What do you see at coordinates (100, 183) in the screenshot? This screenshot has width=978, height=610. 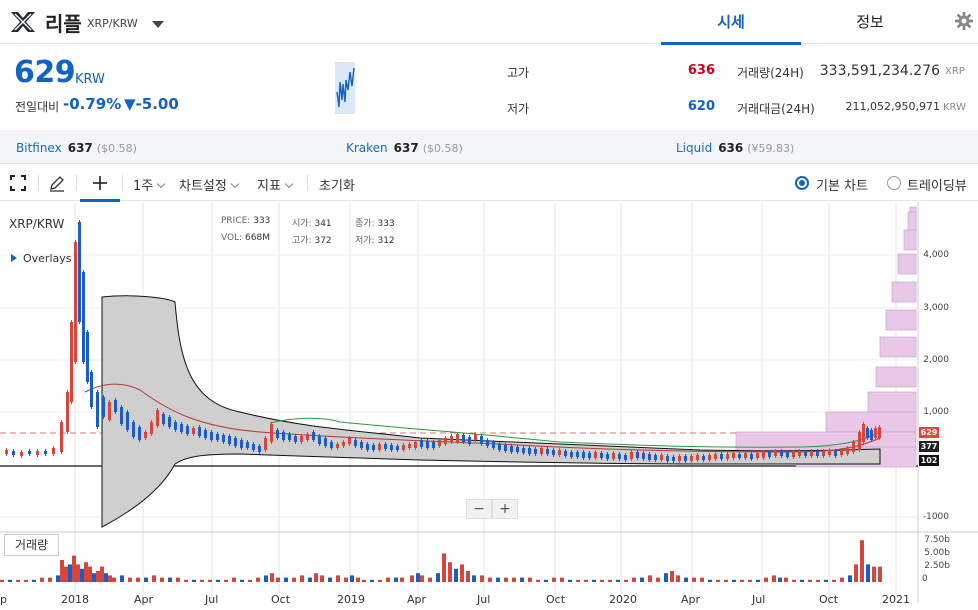 I see `crosshair-tool` at bounding box center [100, 183].